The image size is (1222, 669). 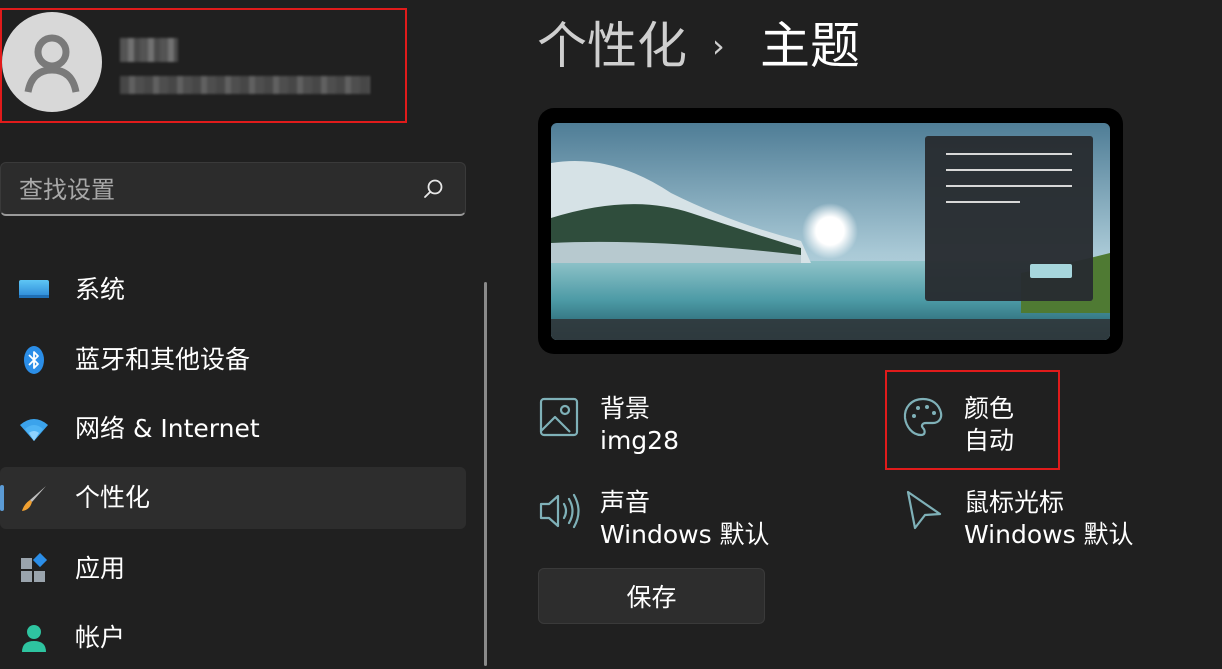 What do you see at coordinates (100, 568) in the screenshot?
I see `sidebar-item-label: 应用` at bounding box center [100, 568].